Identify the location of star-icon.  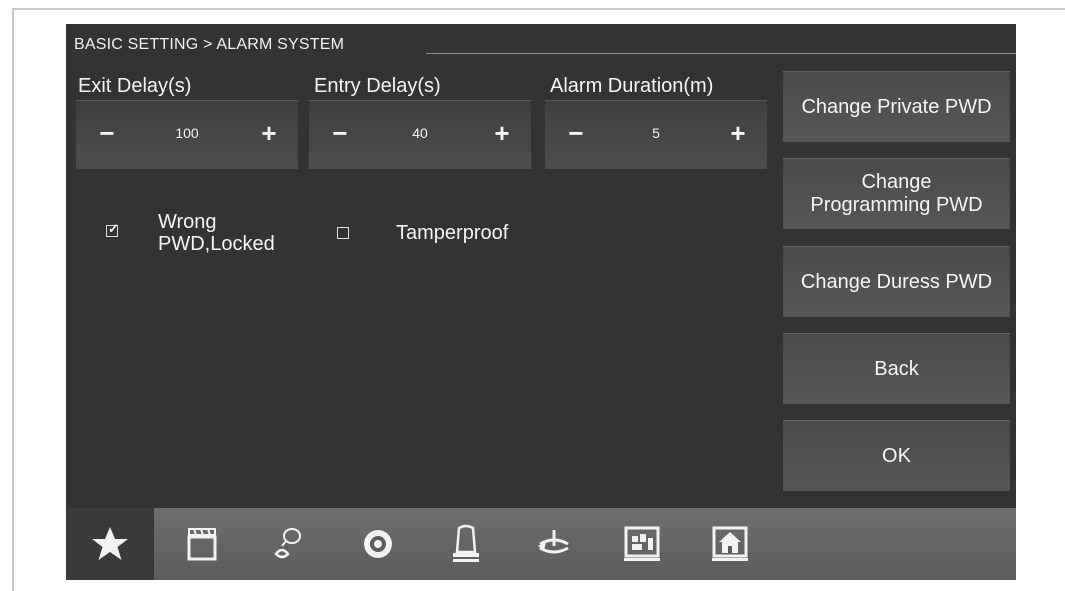
(110, 543).